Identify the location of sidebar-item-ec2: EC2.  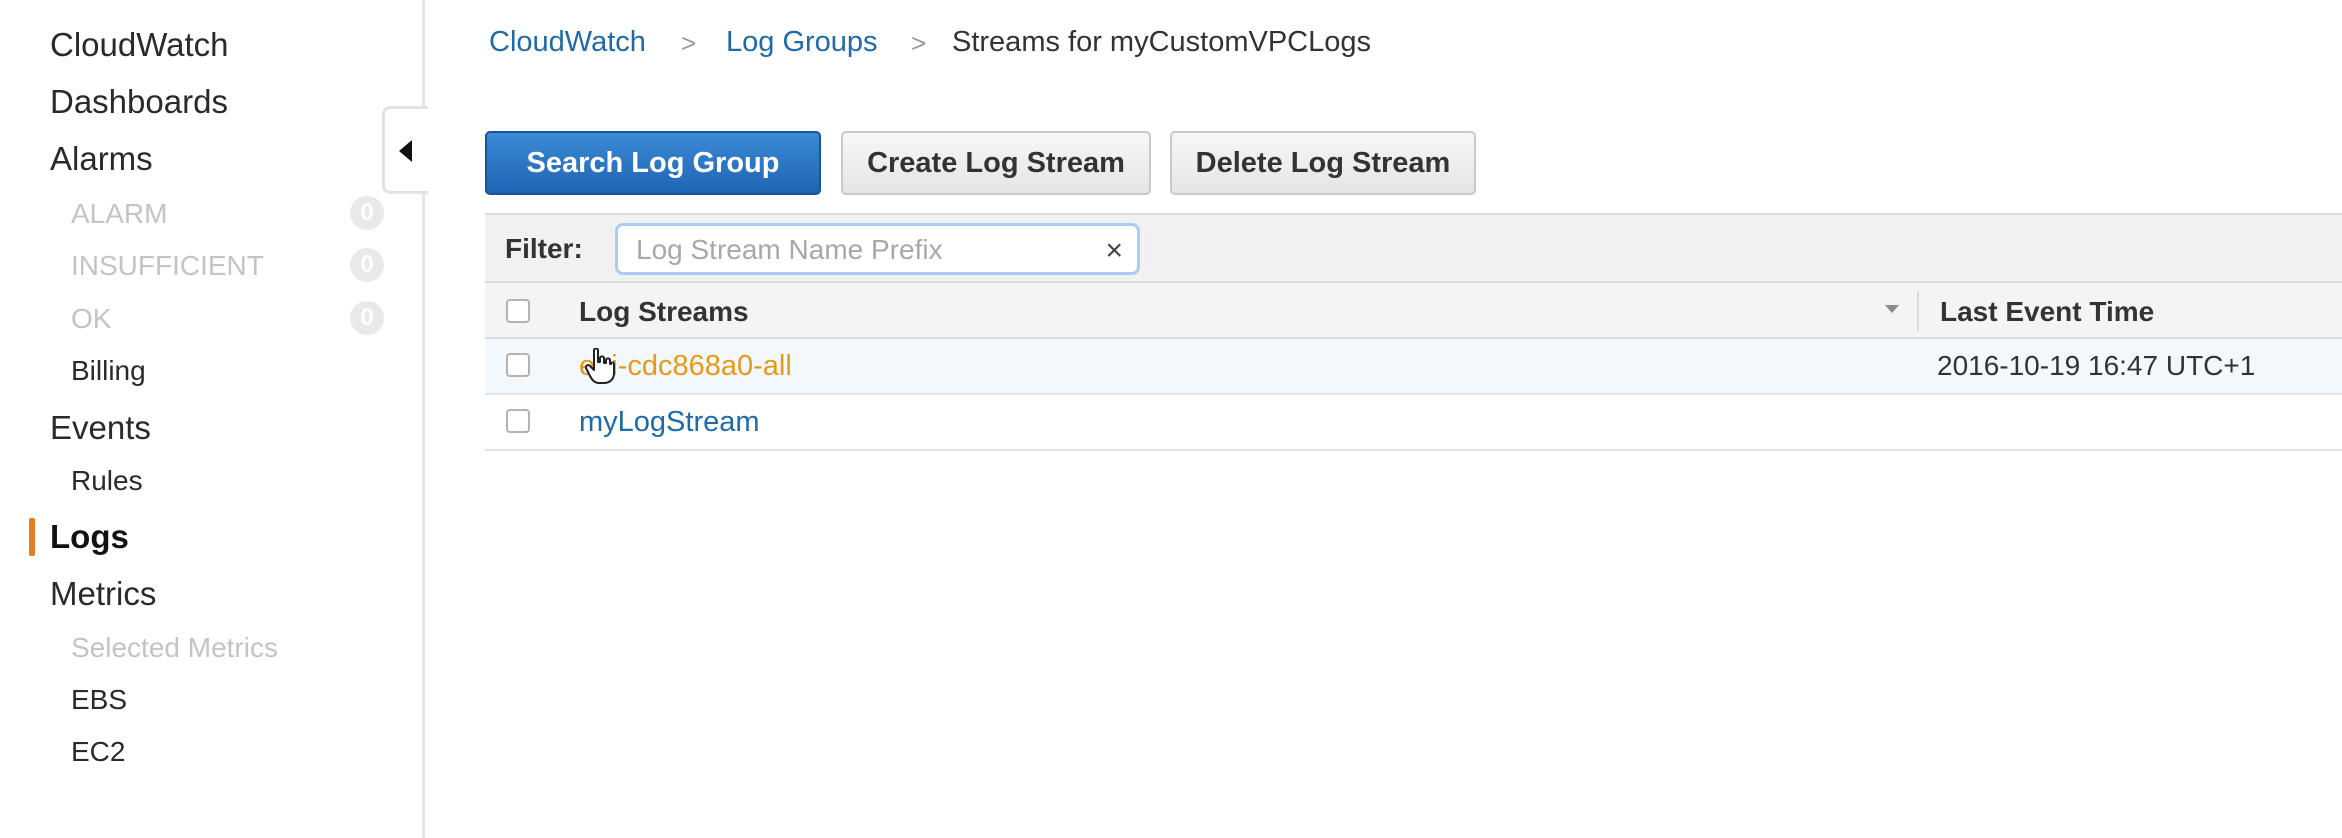
(98, 752).